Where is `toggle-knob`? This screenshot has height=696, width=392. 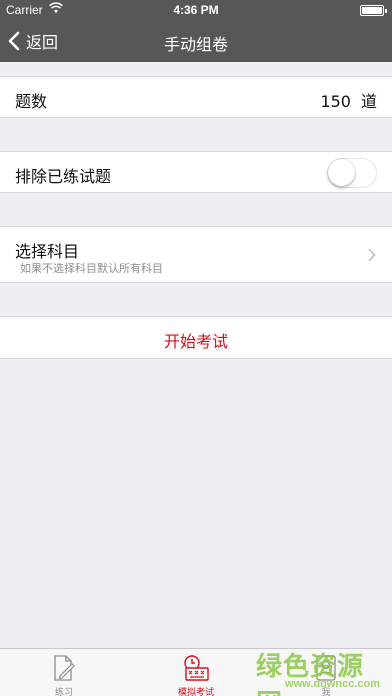 toggle-knob is located at coordinates (341, 172).